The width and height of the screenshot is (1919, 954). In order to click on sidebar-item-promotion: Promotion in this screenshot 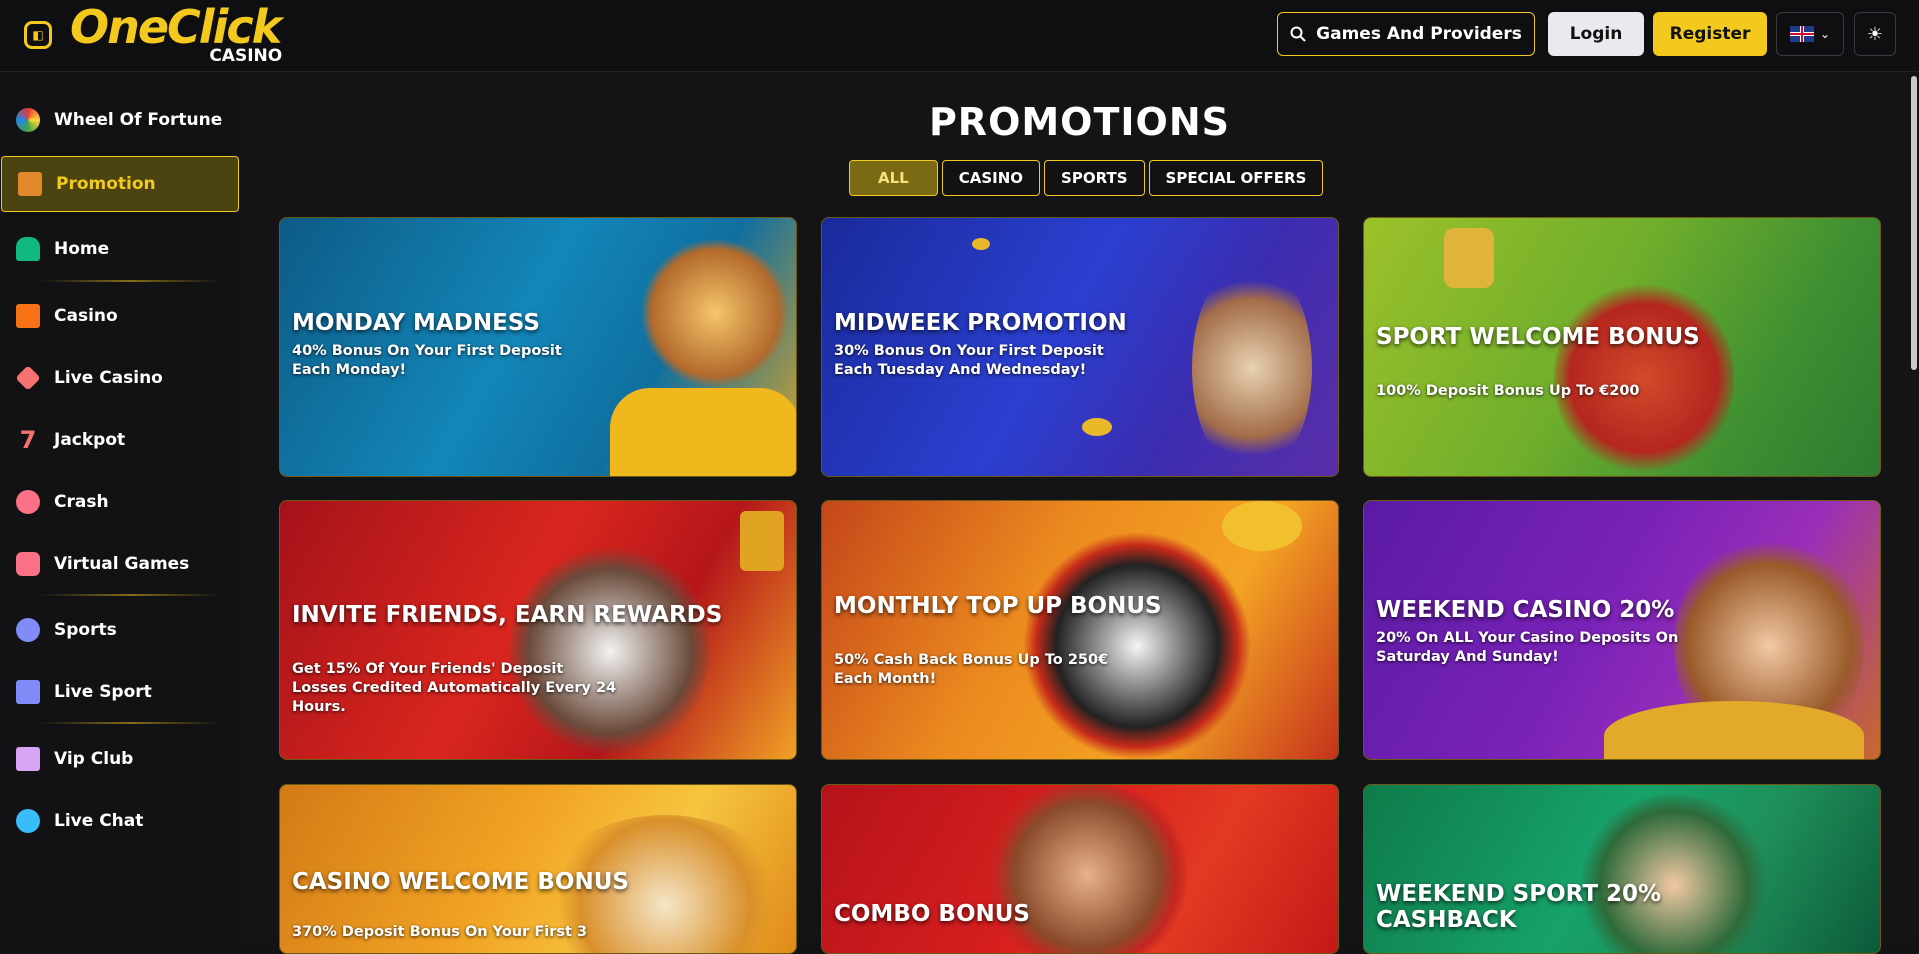, I will do `click(120, 184)`.